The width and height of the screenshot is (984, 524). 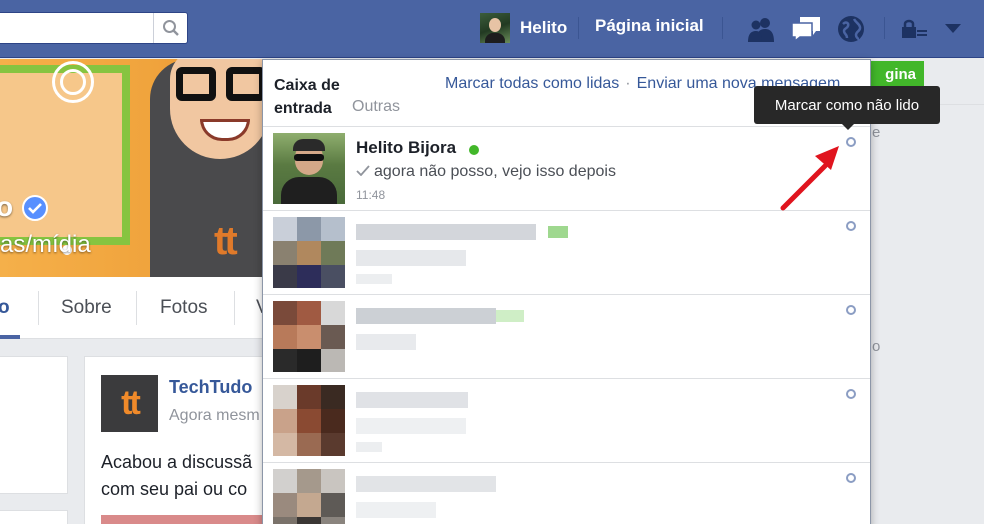 I want to click on profile-link: Helito, so click(x=523, y=28).